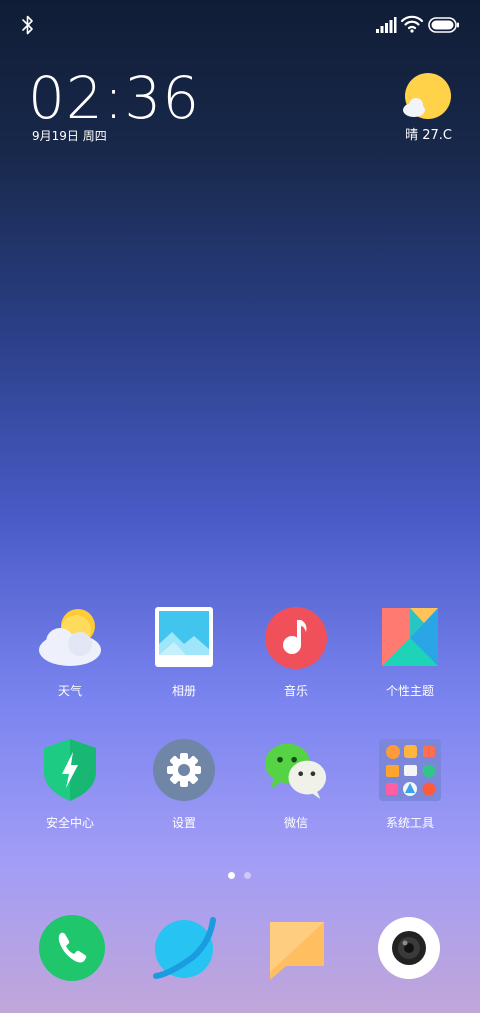  I want to click on app-settings: 设置, so click(184, 793).